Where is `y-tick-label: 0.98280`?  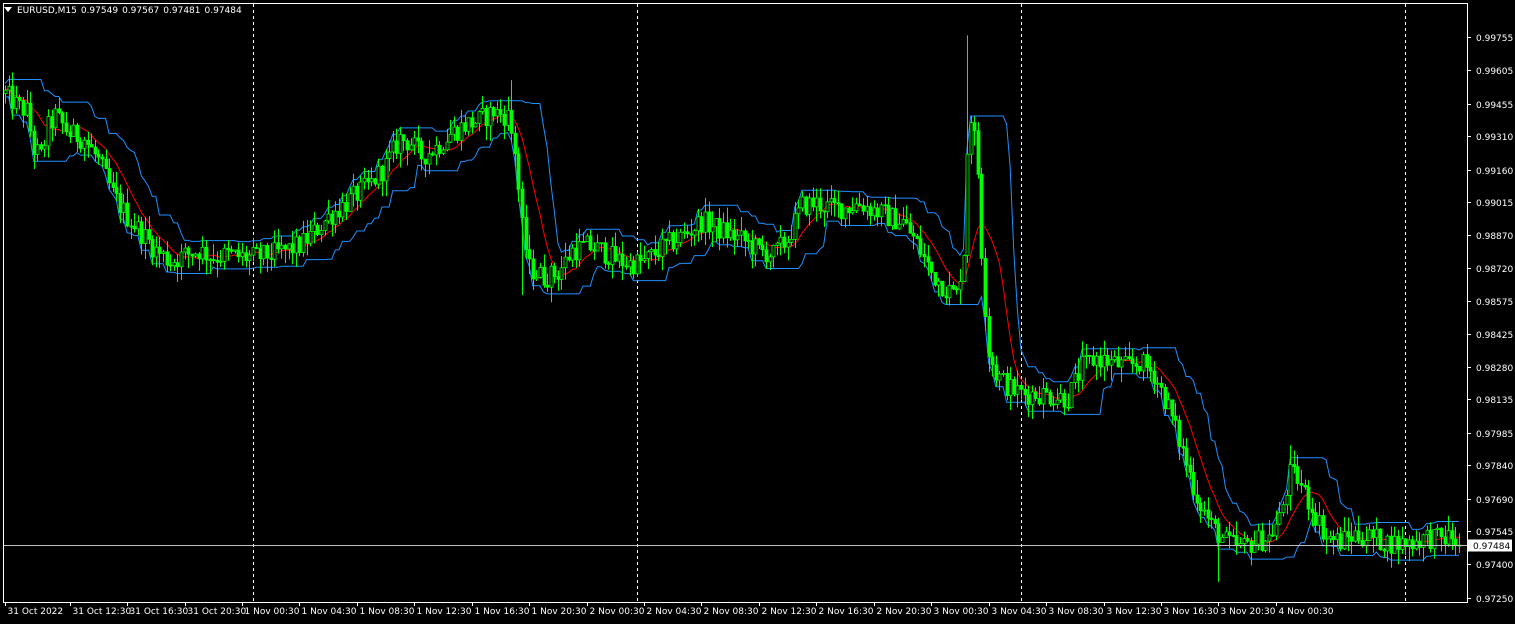 y-tick-label: 0.98280 is located at coordinates (1494, 369).